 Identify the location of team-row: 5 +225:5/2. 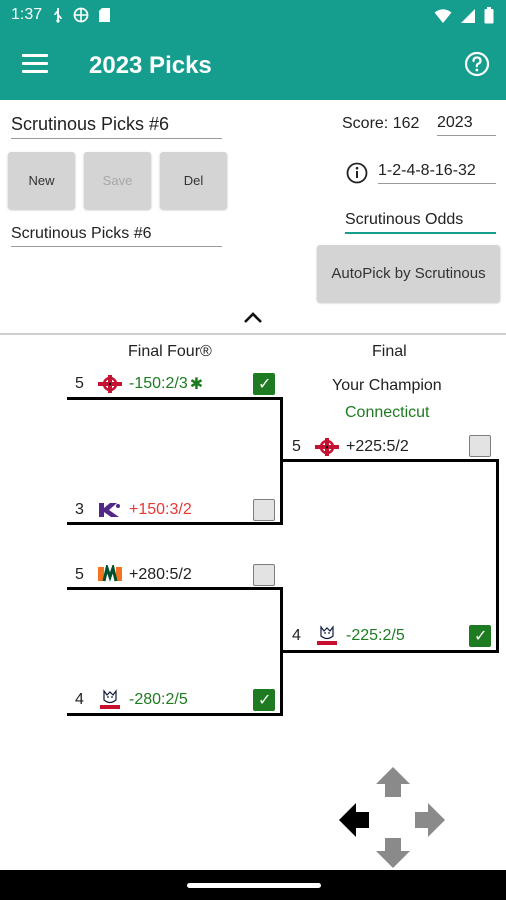
(350, 447).